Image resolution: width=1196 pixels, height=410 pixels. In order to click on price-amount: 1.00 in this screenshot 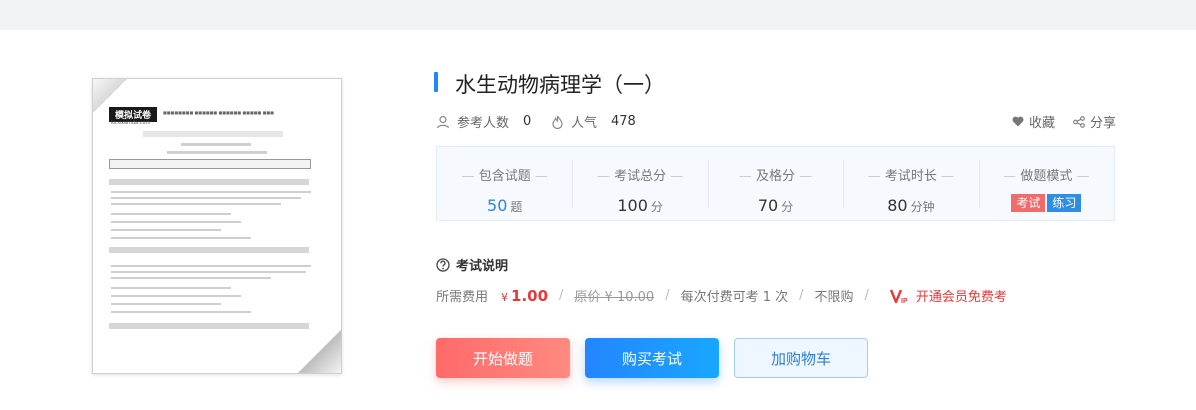, I will do `click(530, 295)`.